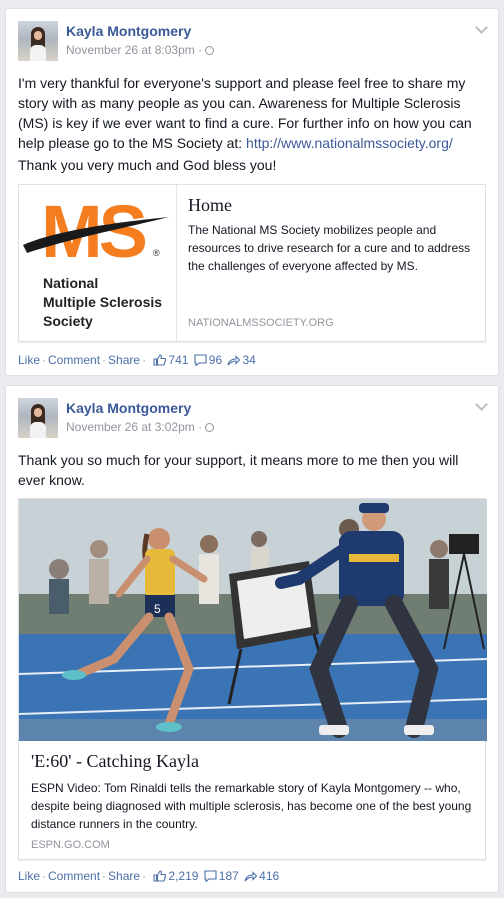  What do you see at coordinates (147, 165) in the screenshot?
I see `post-text-second: Thank you very much and God bless you!` at bounding box center [147, 165].